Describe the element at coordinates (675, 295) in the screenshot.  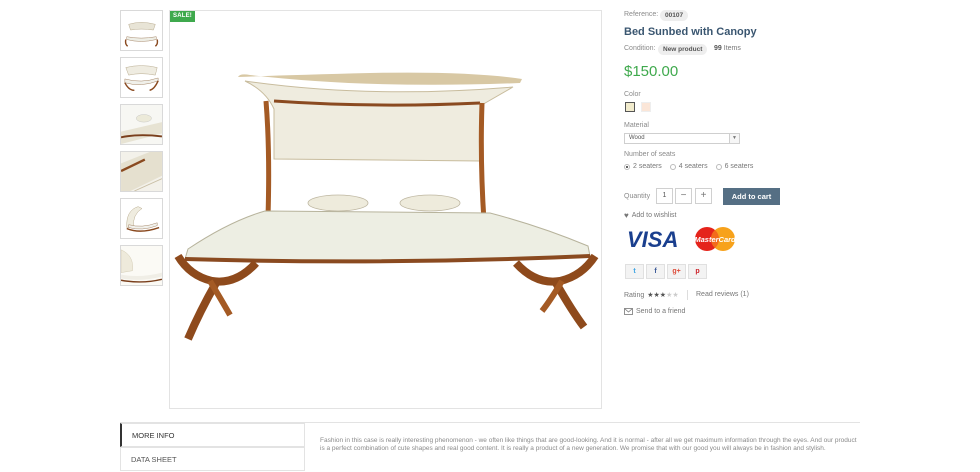
I see `star-empty-icon: ★` at that location.